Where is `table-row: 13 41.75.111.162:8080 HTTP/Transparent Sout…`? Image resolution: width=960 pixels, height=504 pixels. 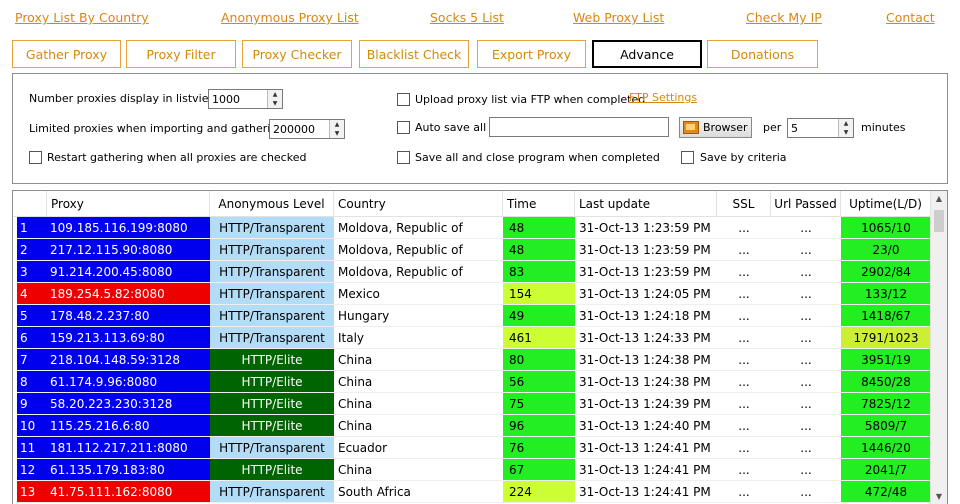
table-row: 13 41.75.111.162:8080 HTTP/Transparent Sout… is located at coordinates (472, 492).